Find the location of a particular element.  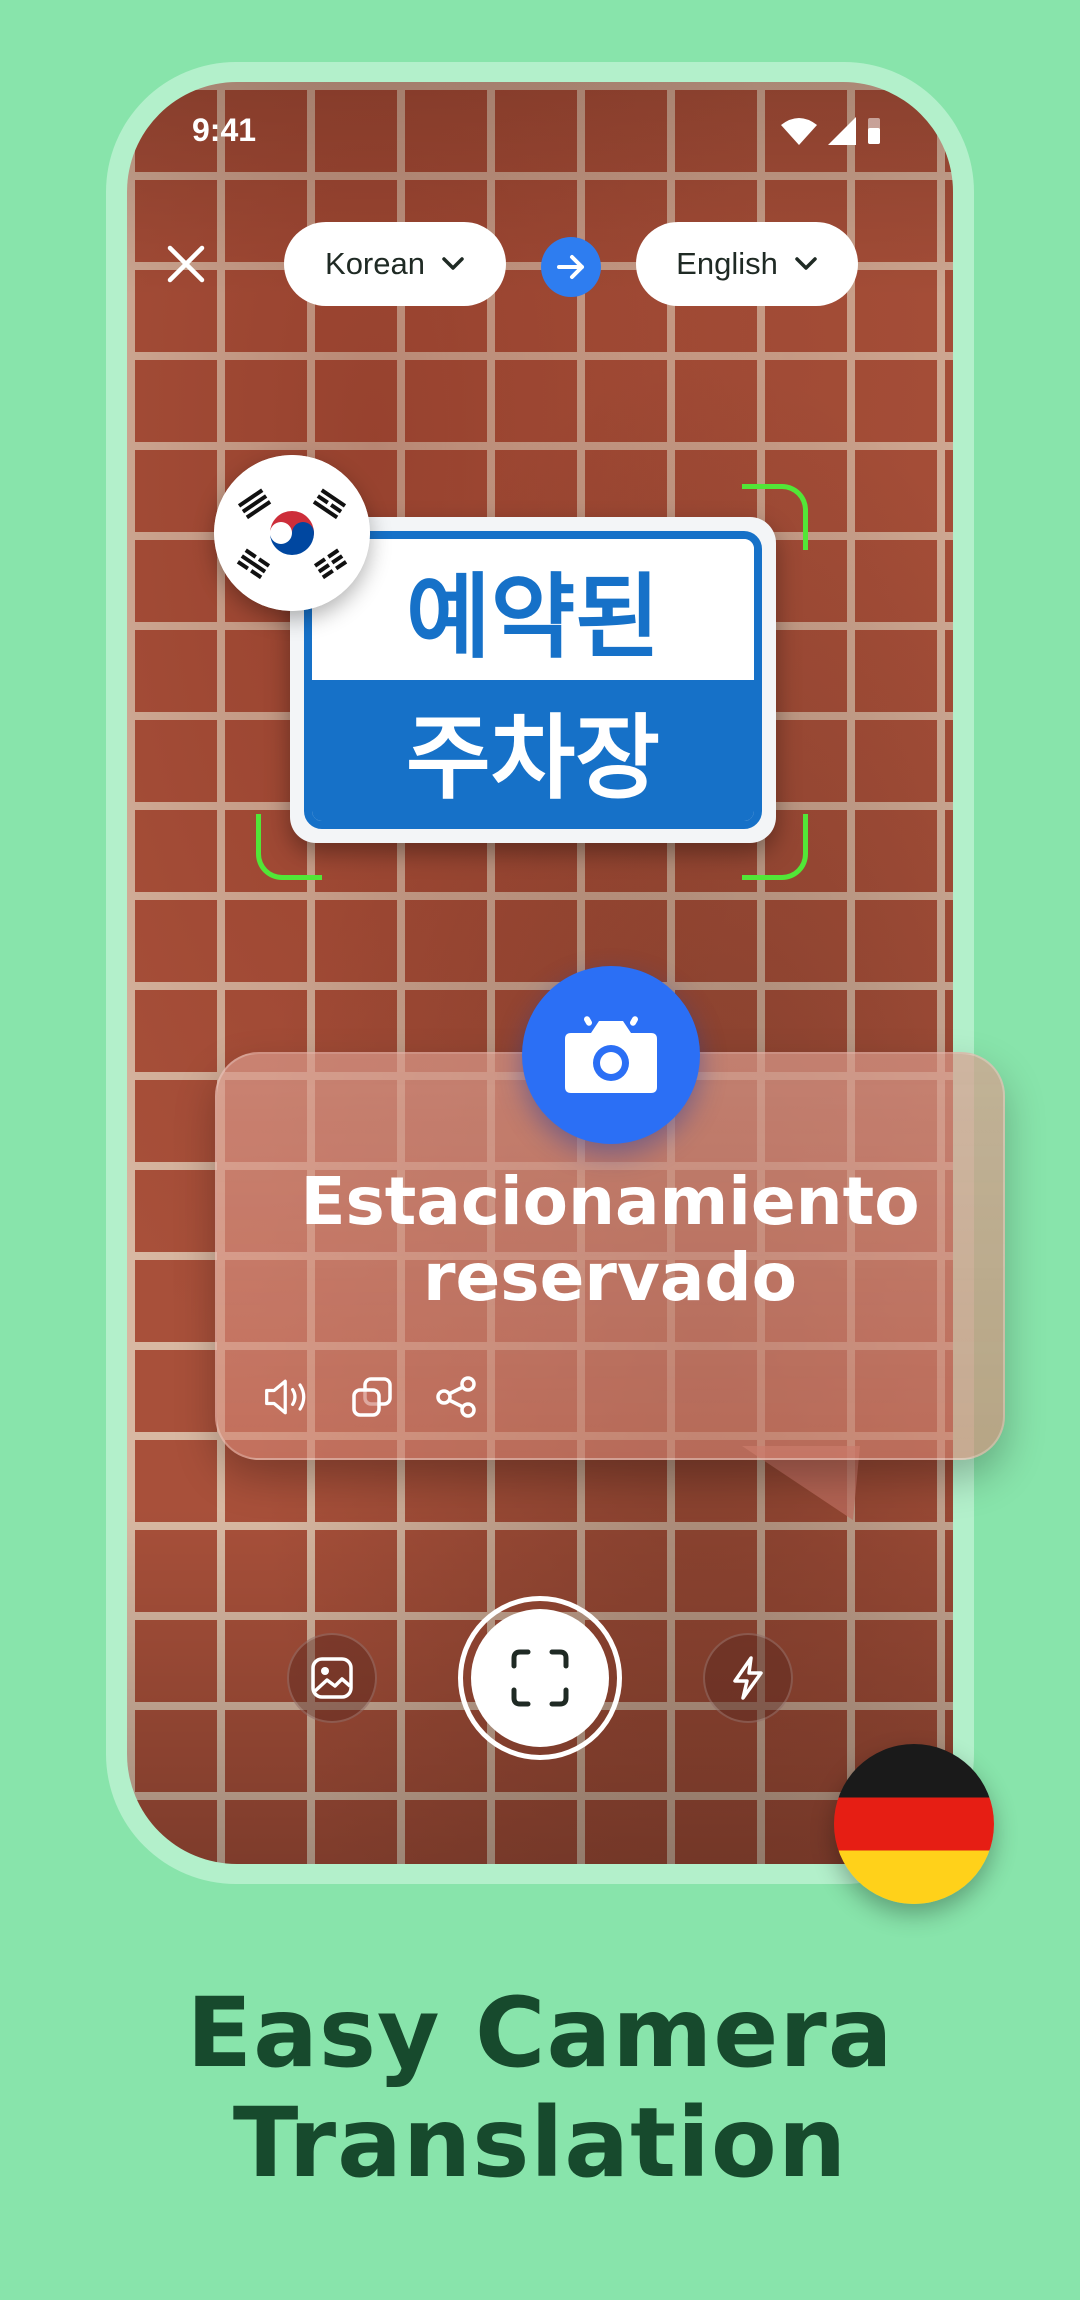

scan-corner-top-right is located at coordinates (775, 517).